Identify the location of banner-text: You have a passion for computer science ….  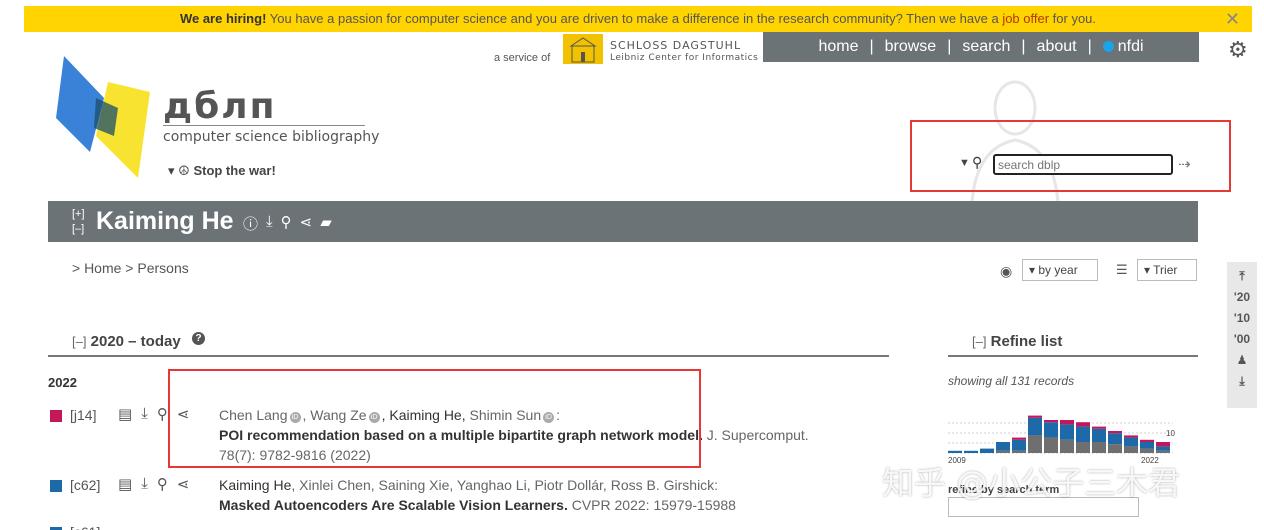
(634, 18).